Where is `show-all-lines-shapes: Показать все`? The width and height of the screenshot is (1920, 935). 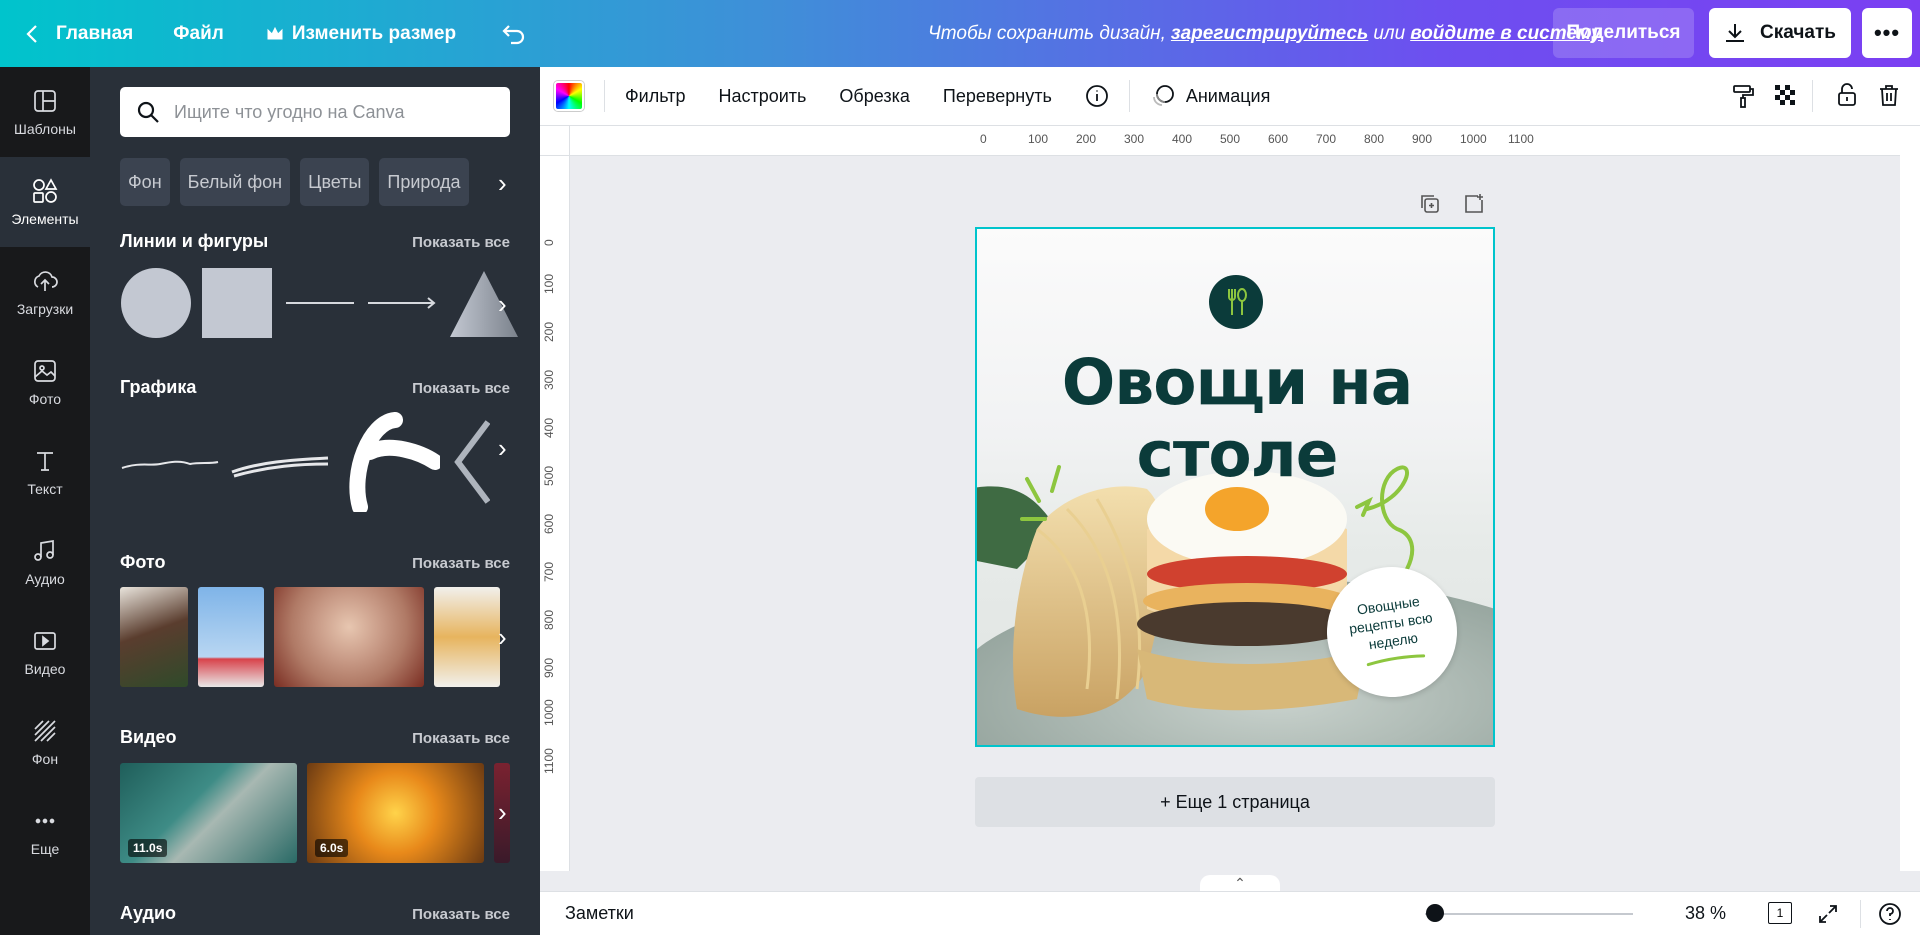 show-all-lines-shapes: Показать все is located at coordinates (461, 242).